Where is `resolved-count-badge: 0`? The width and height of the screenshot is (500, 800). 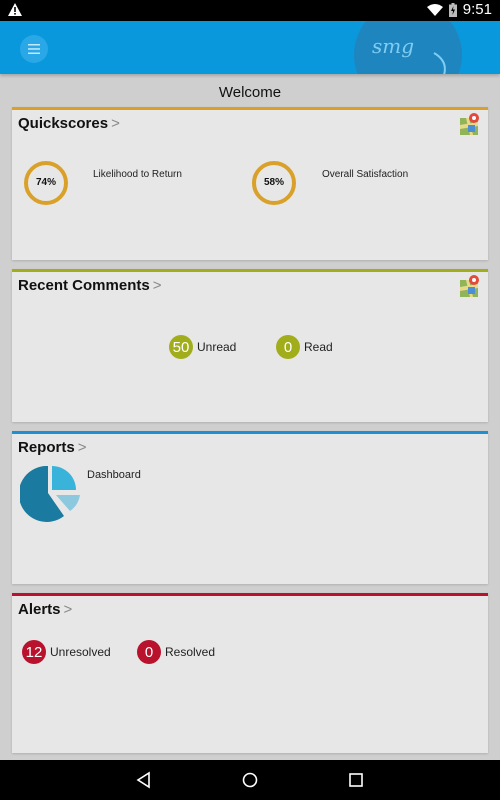 resolved-count-badge: 0 is located at coordinates (149, 652).